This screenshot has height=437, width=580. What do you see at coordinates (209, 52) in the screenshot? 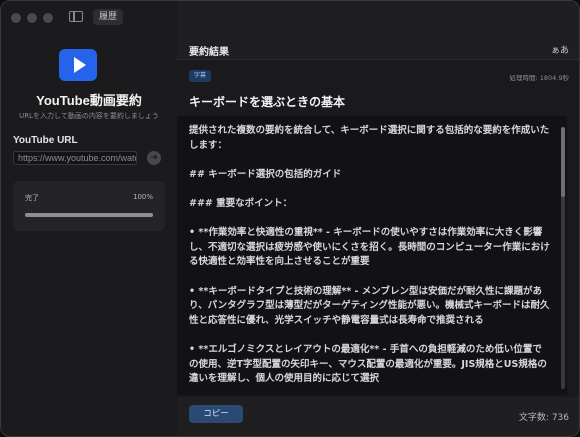
I see `page-title: 要約結果` at bounding box center [209, 52].